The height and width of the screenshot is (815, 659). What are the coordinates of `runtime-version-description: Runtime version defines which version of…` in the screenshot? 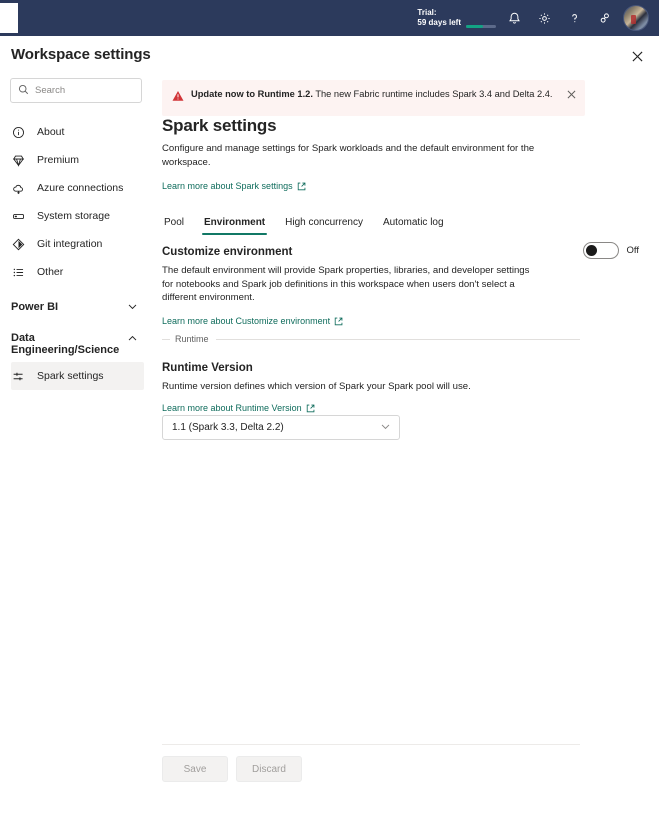 It's located at (316, 386).